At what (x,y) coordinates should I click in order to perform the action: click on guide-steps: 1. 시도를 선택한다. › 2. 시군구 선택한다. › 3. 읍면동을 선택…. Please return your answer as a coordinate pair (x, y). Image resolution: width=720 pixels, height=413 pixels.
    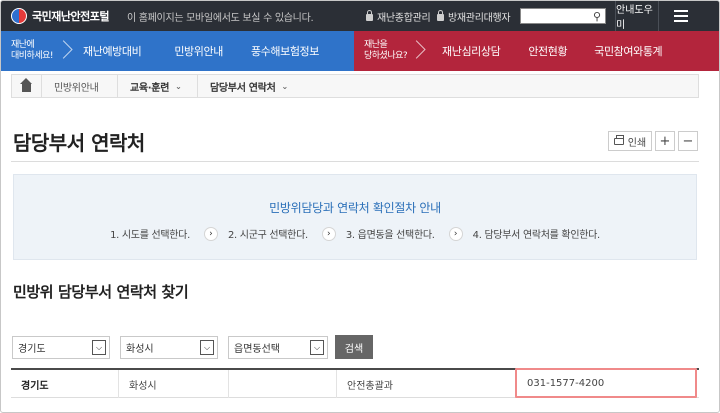
    Looking at the image, I should click on (355, 233).